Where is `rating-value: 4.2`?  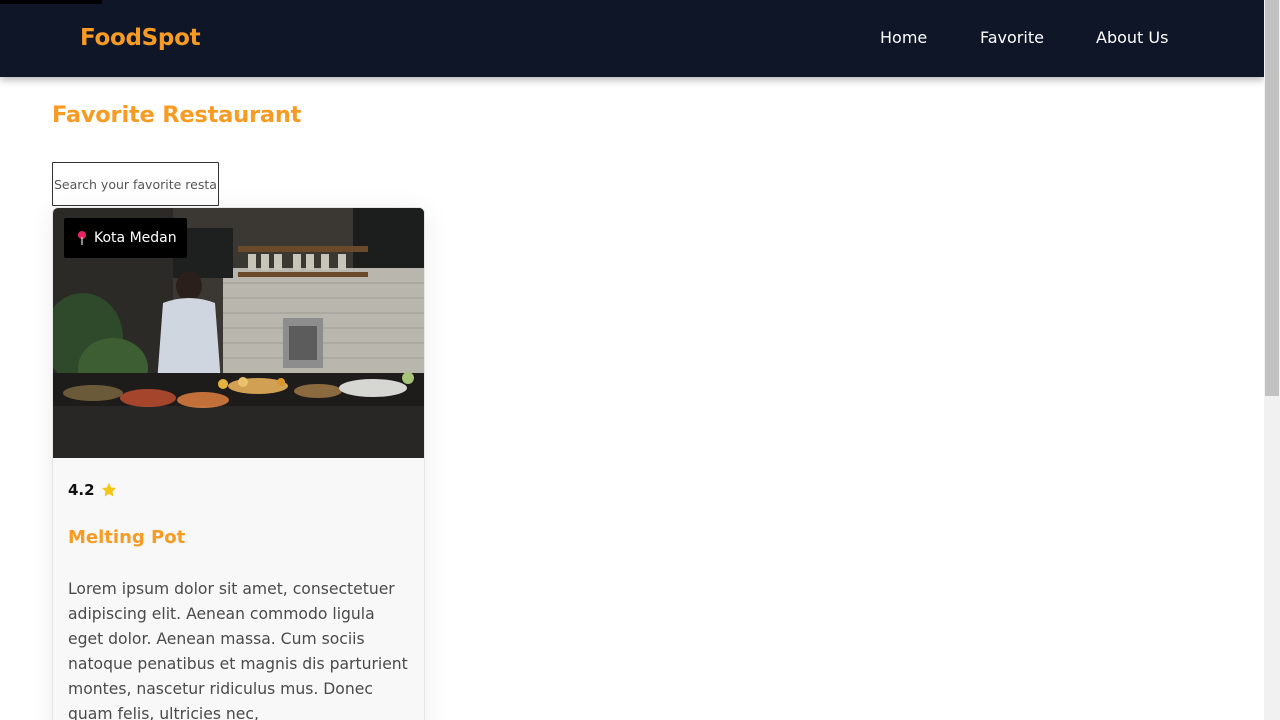 rating-value: 4.2 is located at coordinates (81, 490).